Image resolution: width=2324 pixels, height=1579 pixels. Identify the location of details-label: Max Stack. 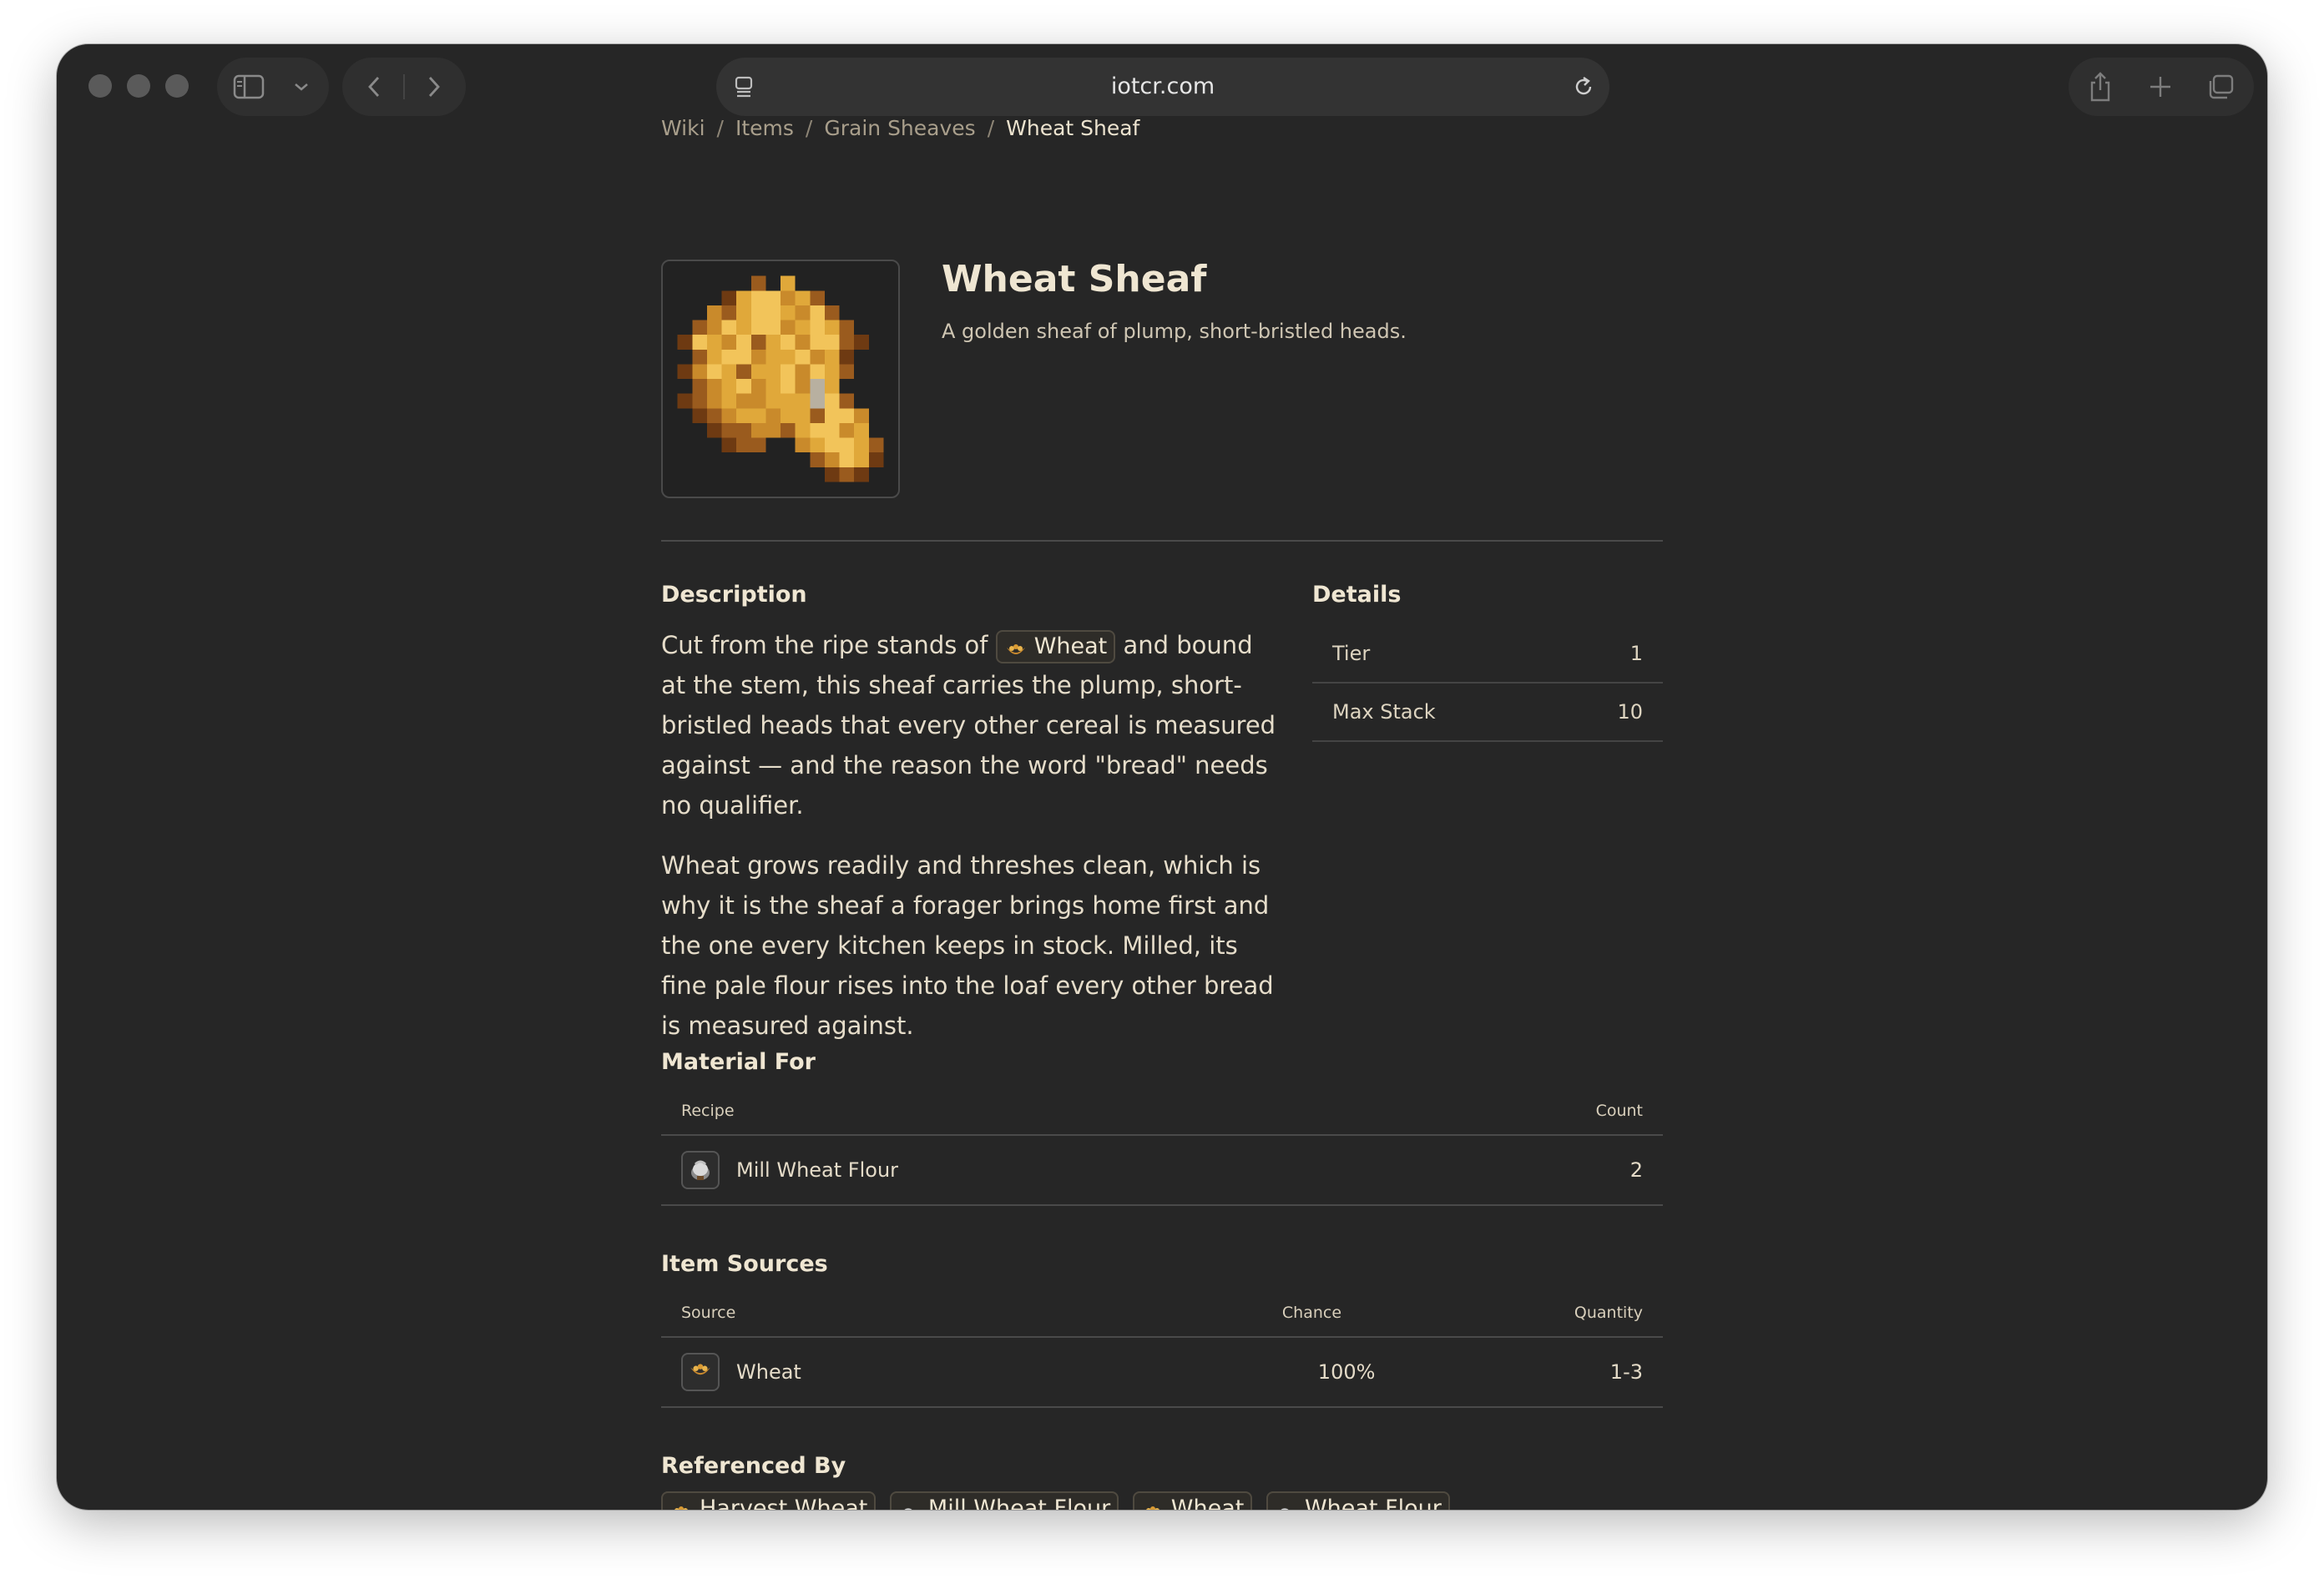
(1384, 712).